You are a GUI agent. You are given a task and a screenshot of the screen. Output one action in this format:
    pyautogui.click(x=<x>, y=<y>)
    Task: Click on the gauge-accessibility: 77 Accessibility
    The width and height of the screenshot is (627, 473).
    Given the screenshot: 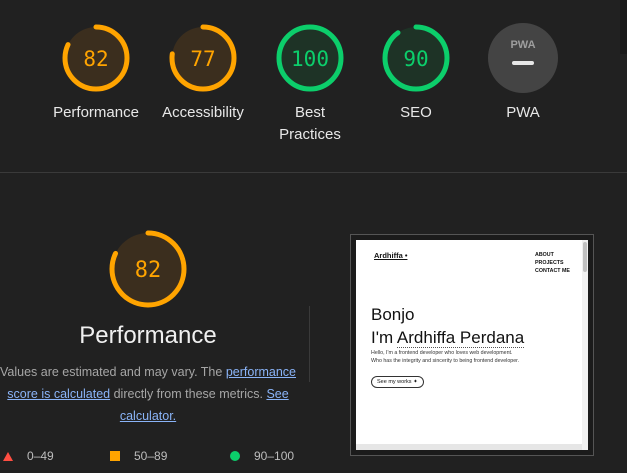 What is the action you would take?
    pyautogui.click(x=203, y=73)
    